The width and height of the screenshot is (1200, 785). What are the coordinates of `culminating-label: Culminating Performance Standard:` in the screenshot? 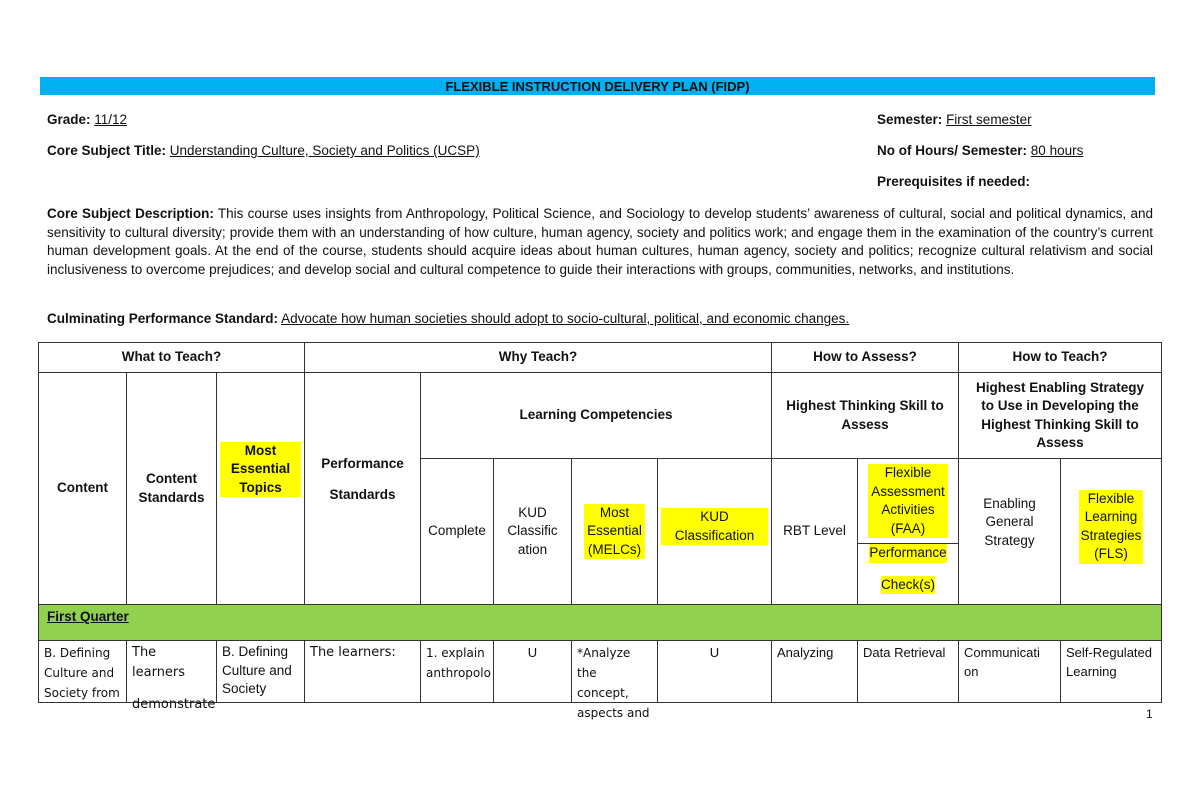 It's located at (163, 318).